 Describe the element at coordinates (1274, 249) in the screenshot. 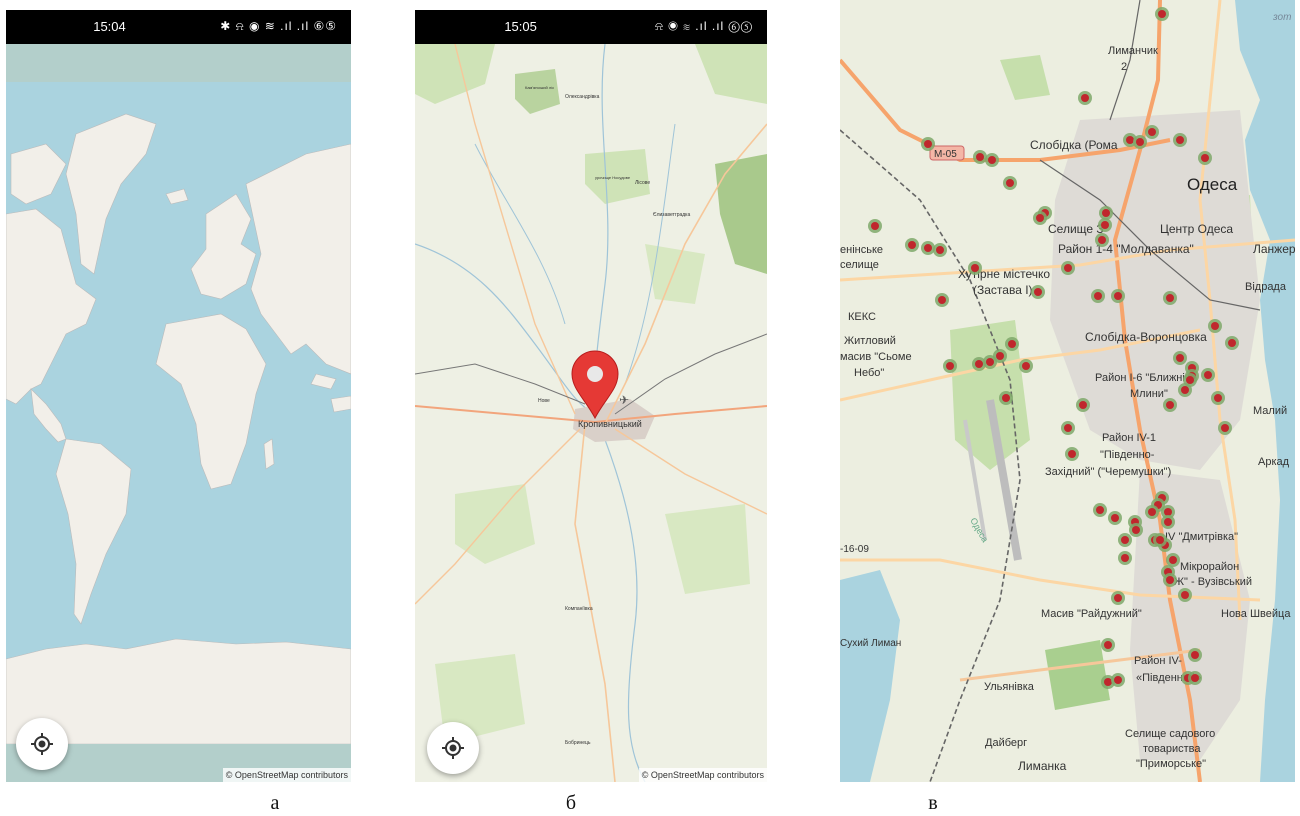

I see `label-lanzheron: Ланжер` at that location.